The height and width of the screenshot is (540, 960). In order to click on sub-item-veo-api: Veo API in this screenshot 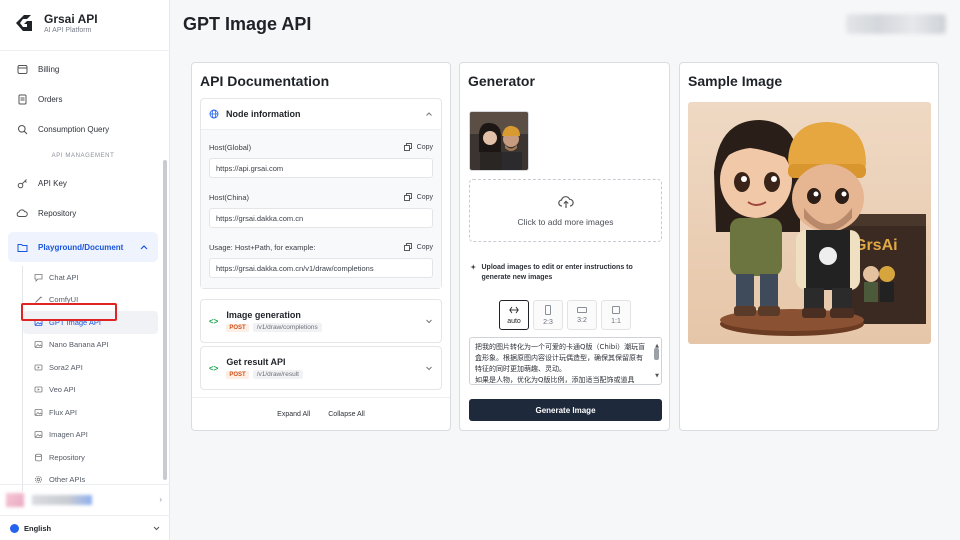, I will do `click(90, 390)`.